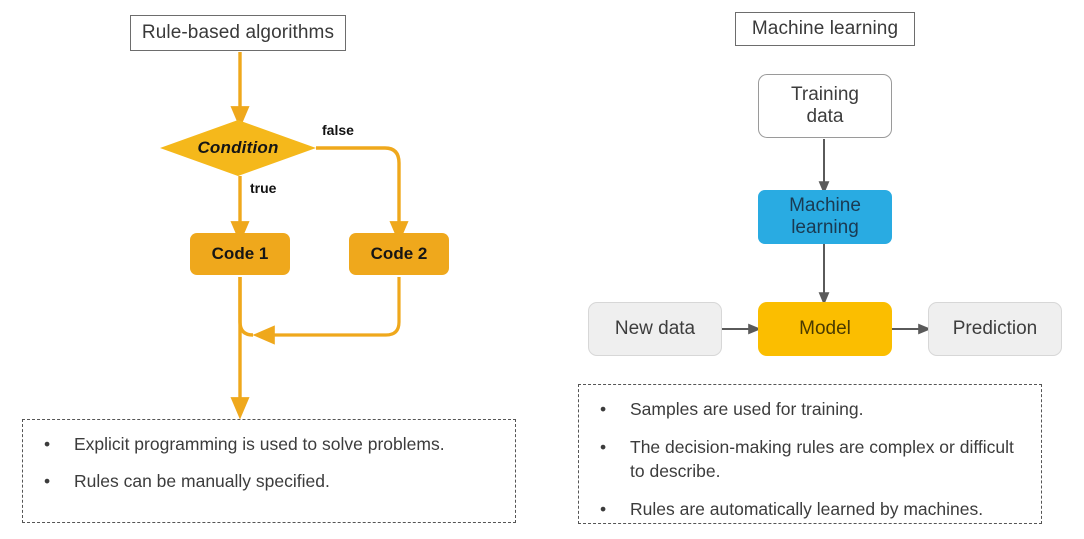 This screenshot has width=1084, height=539. What do you see at coordinates (825, 205) in the screenshot?
I see `machine-learning-line-1: Machine` at bounding box center [825, 205].